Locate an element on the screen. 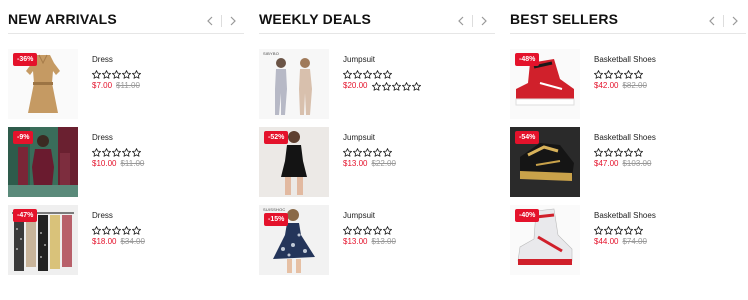  original-price: $74.00 is located at coordinates (634, 241).